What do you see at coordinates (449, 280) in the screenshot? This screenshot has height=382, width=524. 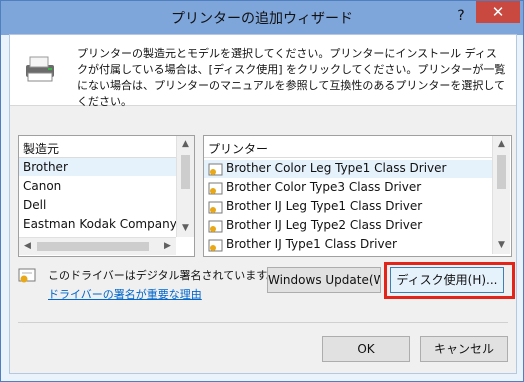 I see `highlight-box` at bounding box center [449, 280].